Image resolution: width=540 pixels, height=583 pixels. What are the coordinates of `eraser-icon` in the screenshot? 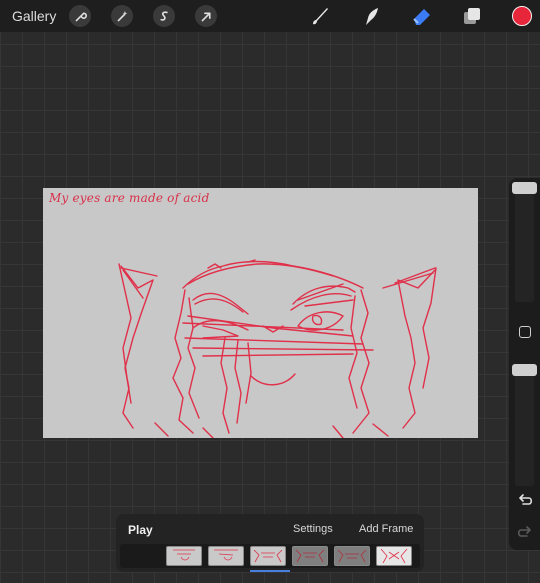 It's located at (422, 16).